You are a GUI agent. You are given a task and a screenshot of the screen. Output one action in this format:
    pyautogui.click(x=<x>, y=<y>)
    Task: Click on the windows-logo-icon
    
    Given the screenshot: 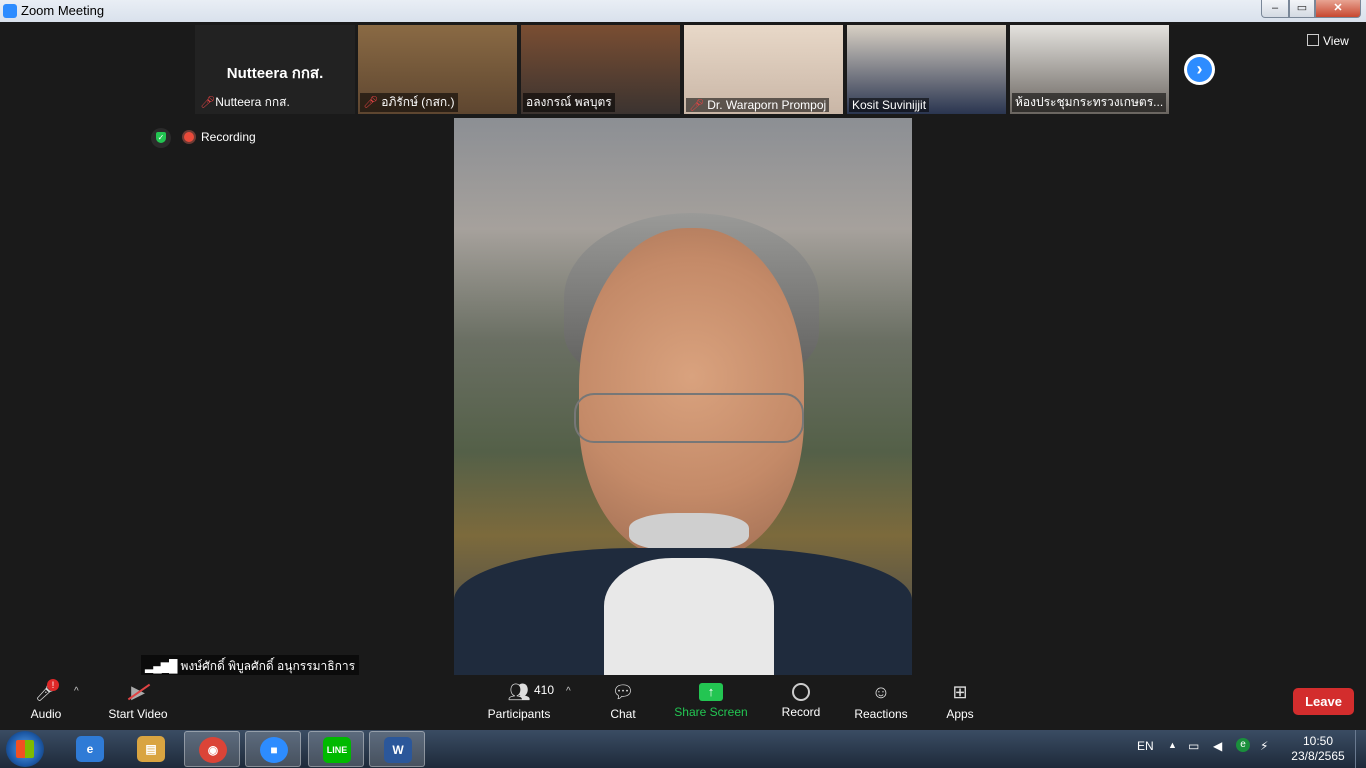 What is the action you would take?
    pyautogui.click(x=25, y=749)
    